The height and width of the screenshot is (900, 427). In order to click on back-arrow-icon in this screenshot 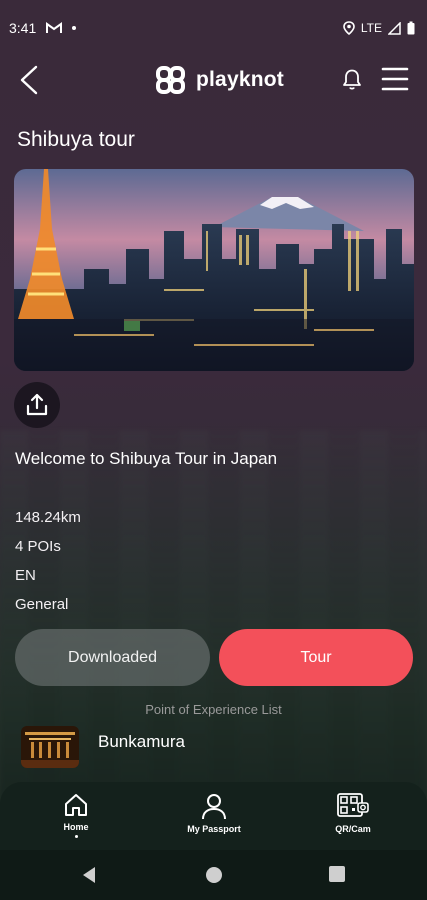, I will do `click(29, 80)`.